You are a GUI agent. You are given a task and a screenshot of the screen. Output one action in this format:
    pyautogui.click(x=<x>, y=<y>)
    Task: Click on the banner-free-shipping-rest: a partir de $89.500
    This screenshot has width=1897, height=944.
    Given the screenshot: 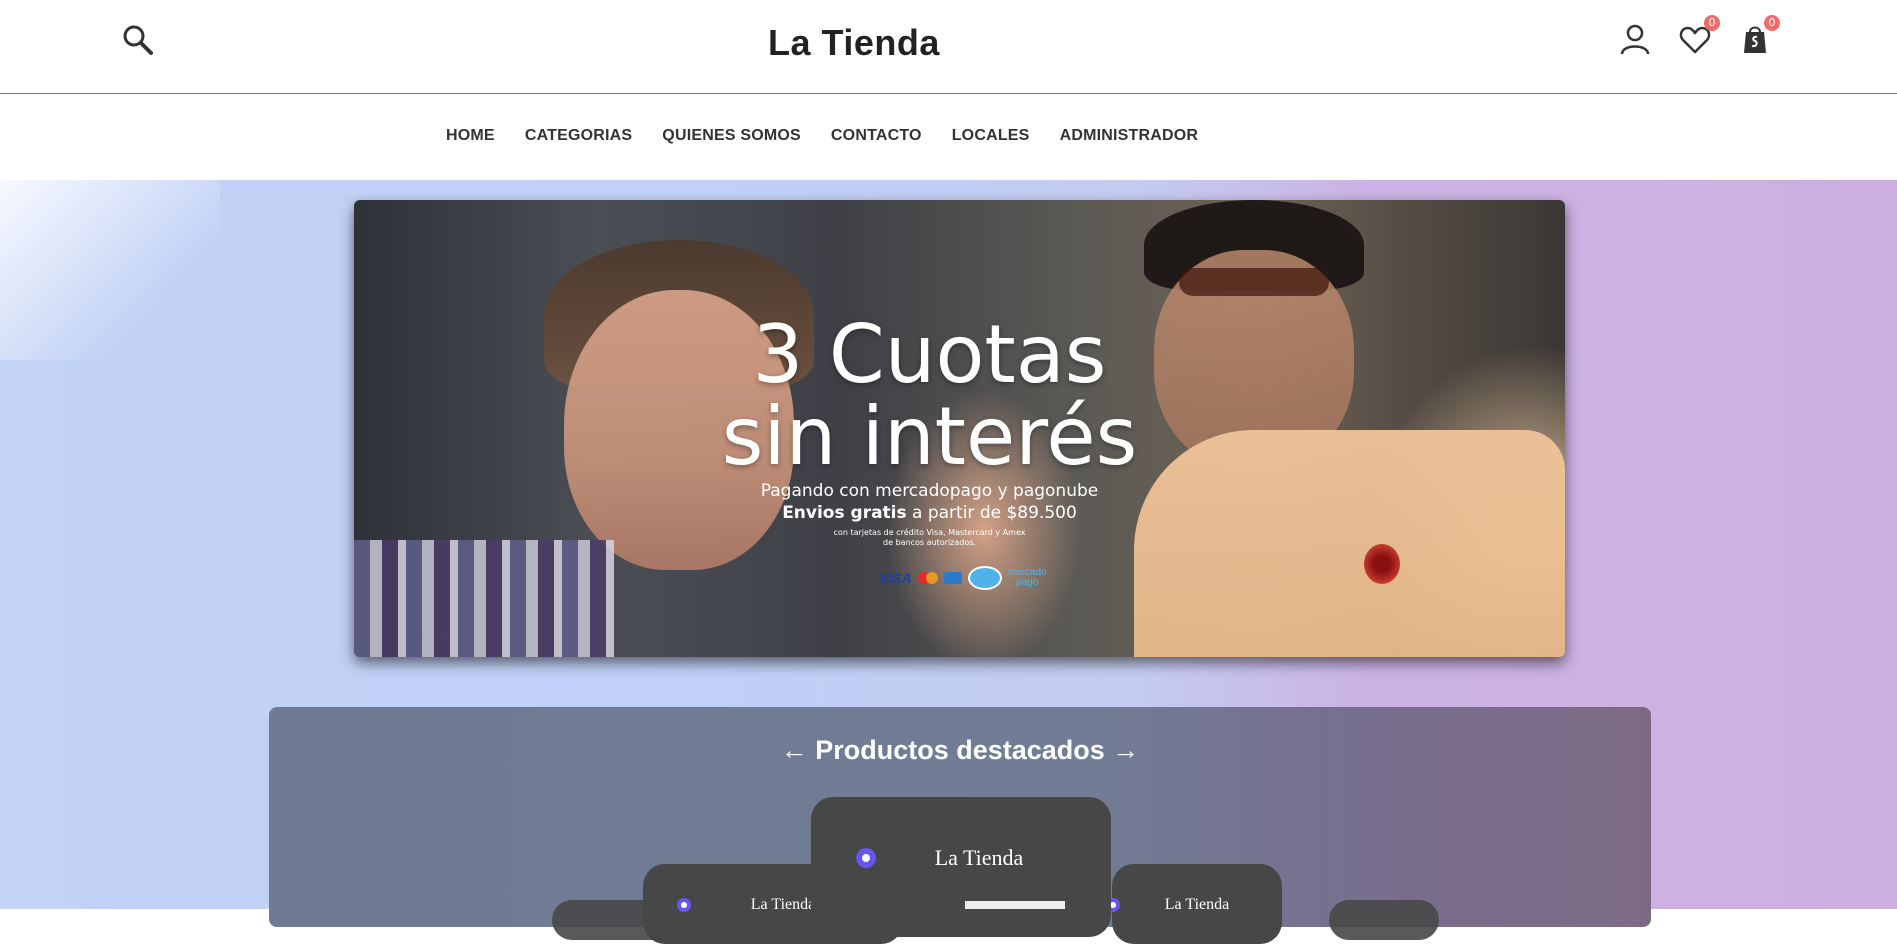 What is the action you would take?
    pyautogui.click(x=991, y=513)
    